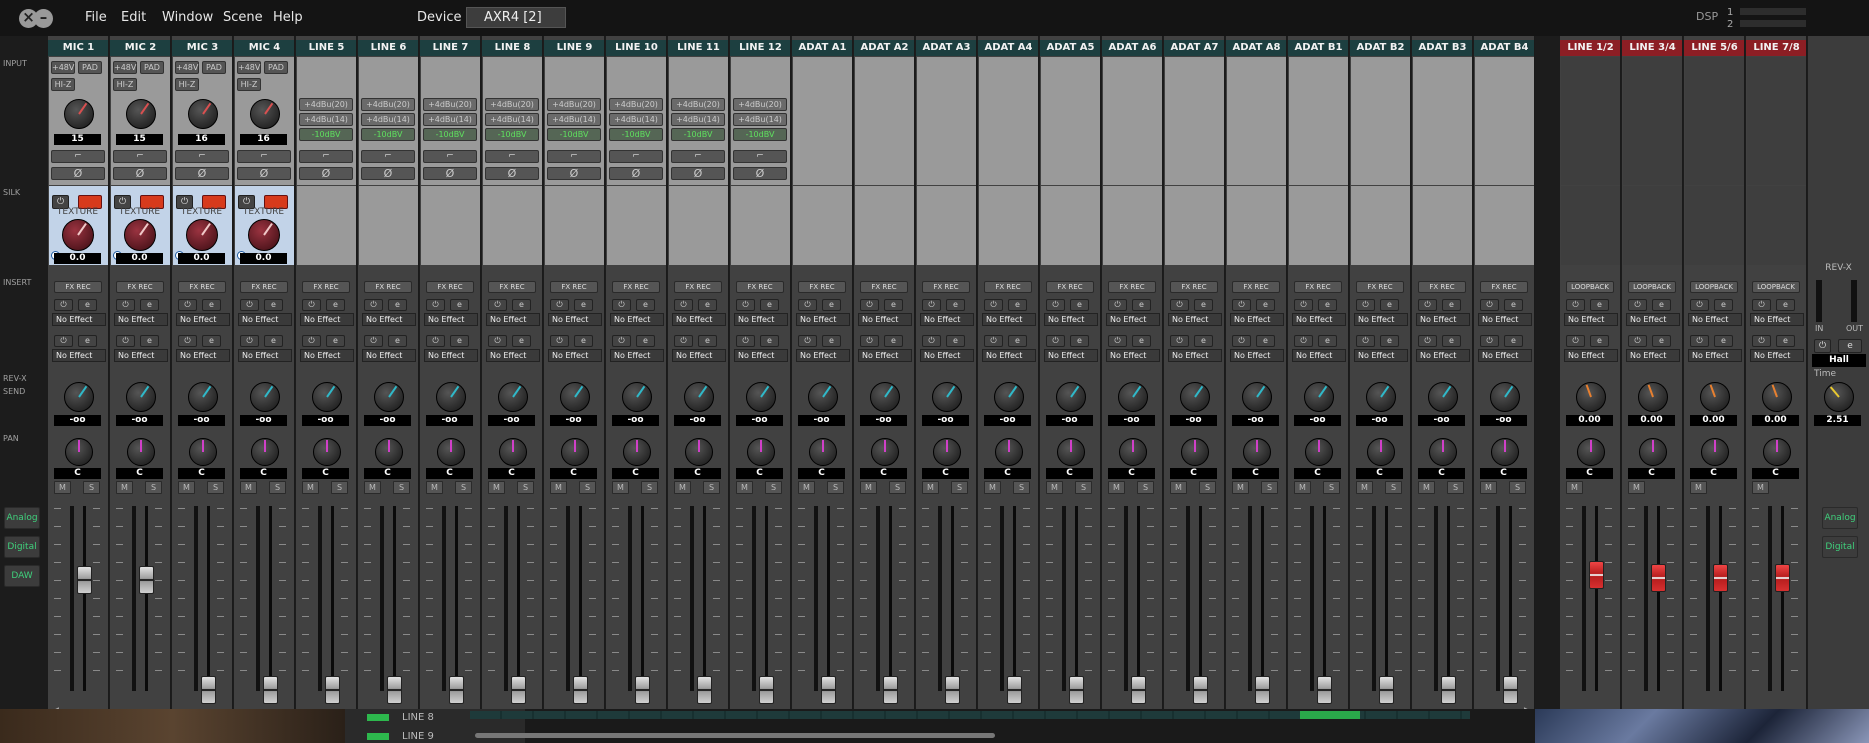 This screenshot has height=743, width=1869. I want to click on hi-z-button: HI-Z, so click(187, 84).